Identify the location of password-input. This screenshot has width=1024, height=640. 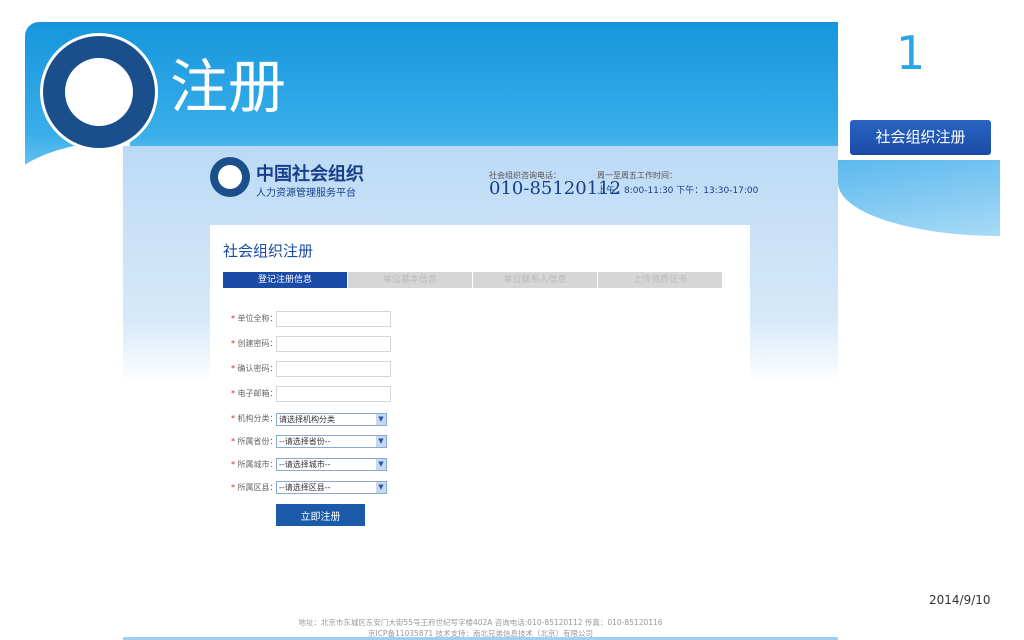
(333, 344).